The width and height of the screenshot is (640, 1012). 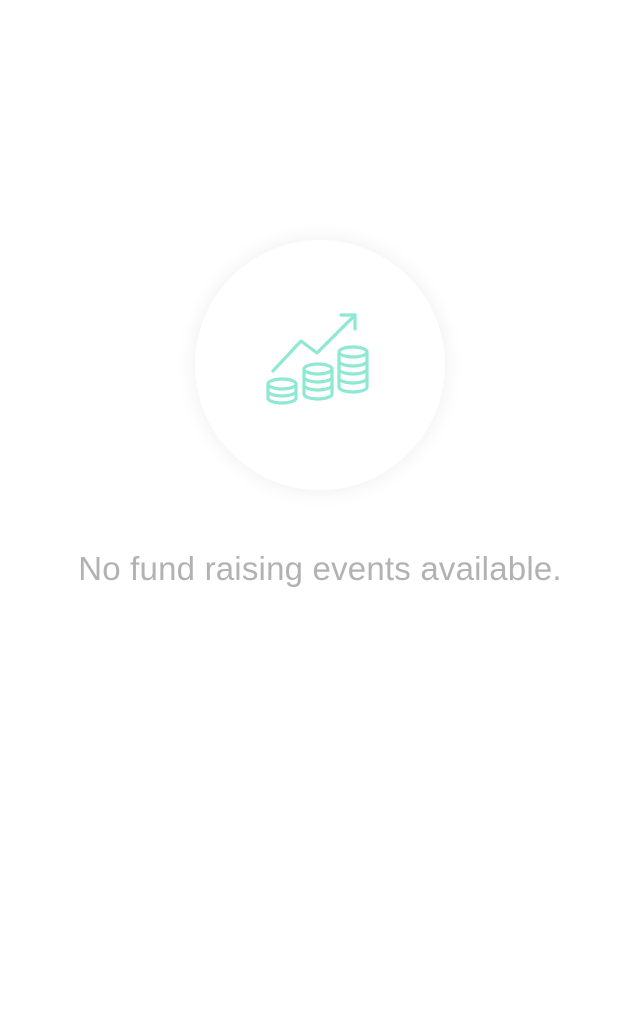 What do you see at coordinates (317, 359) in the screenshot?
I see `growth-coins-icon` at bounding box center [317, 359].